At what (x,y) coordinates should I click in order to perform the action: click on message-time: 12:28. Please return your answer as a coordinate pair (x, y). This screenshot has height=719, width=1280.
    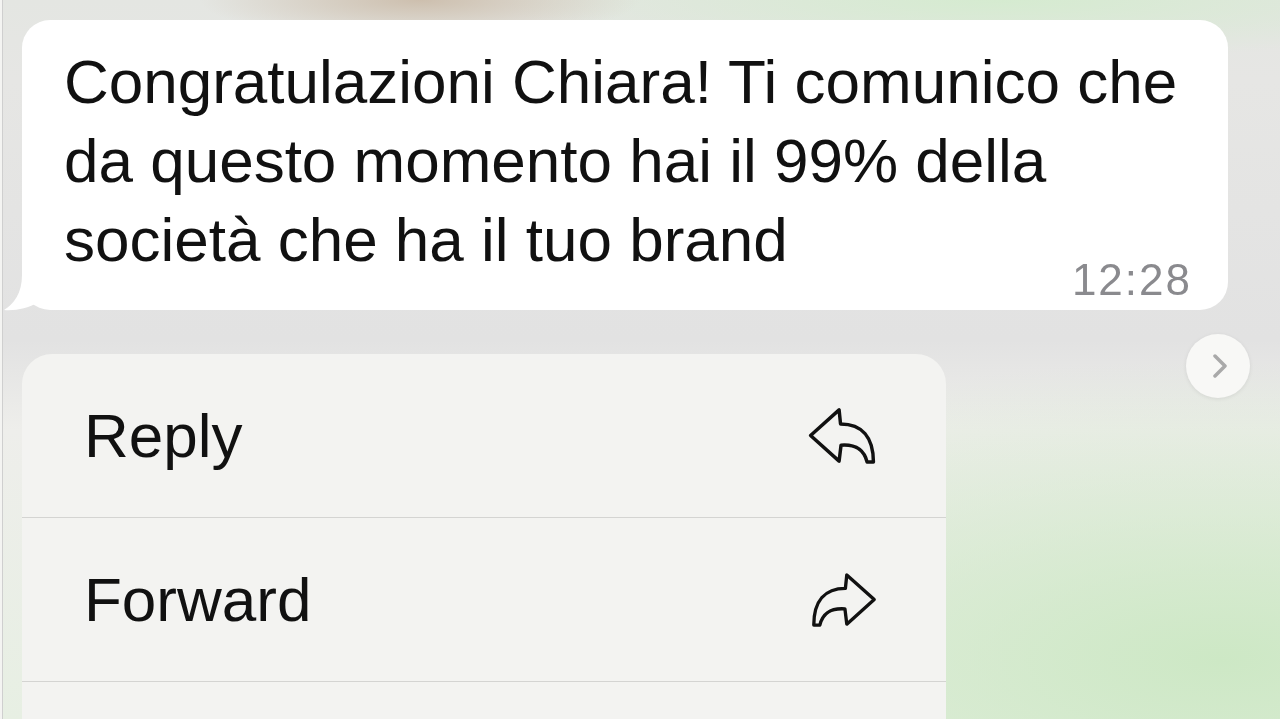
    Looking at the image, I should click on (1131, 279).